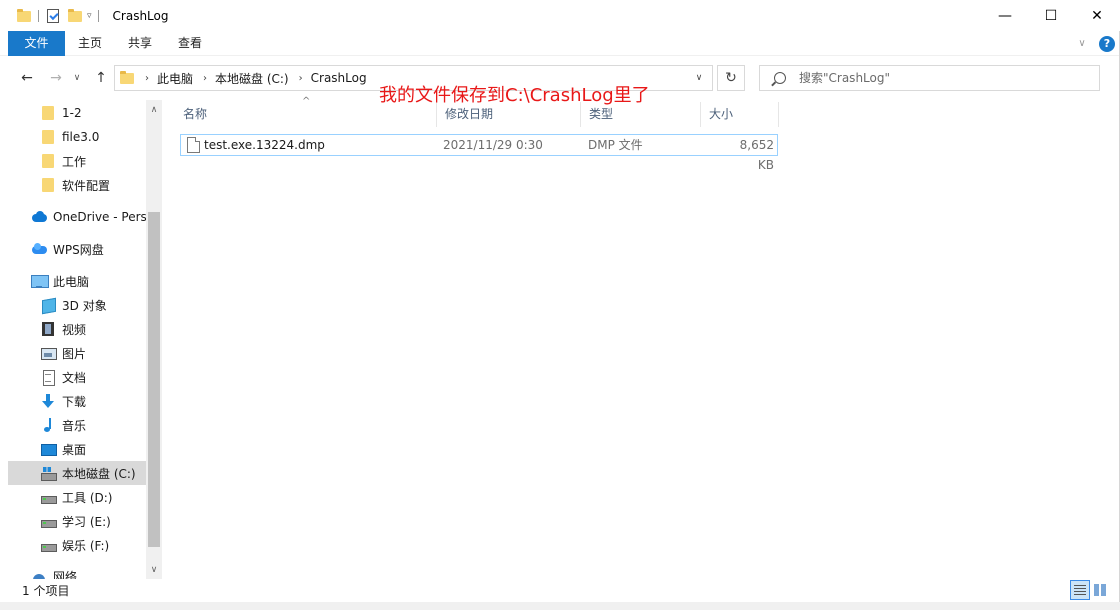 This screenshot has height=610, width=1120. Describe the element at coordinates (154, 379) in the screenshot. I see `scrollbar-thumb` at that location.